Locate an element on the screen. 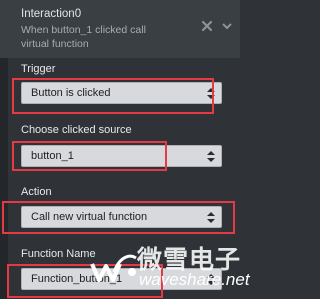  waveshare-watermark: 微雪电子 waveshare.net is located at coordinates (168, 267).